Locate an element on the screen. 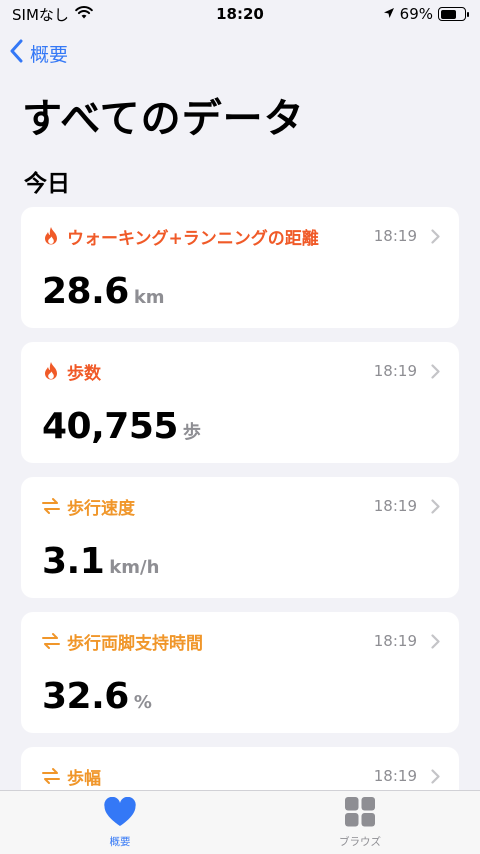  tab-label: ブラウズ is located at coordinates (360, 842).